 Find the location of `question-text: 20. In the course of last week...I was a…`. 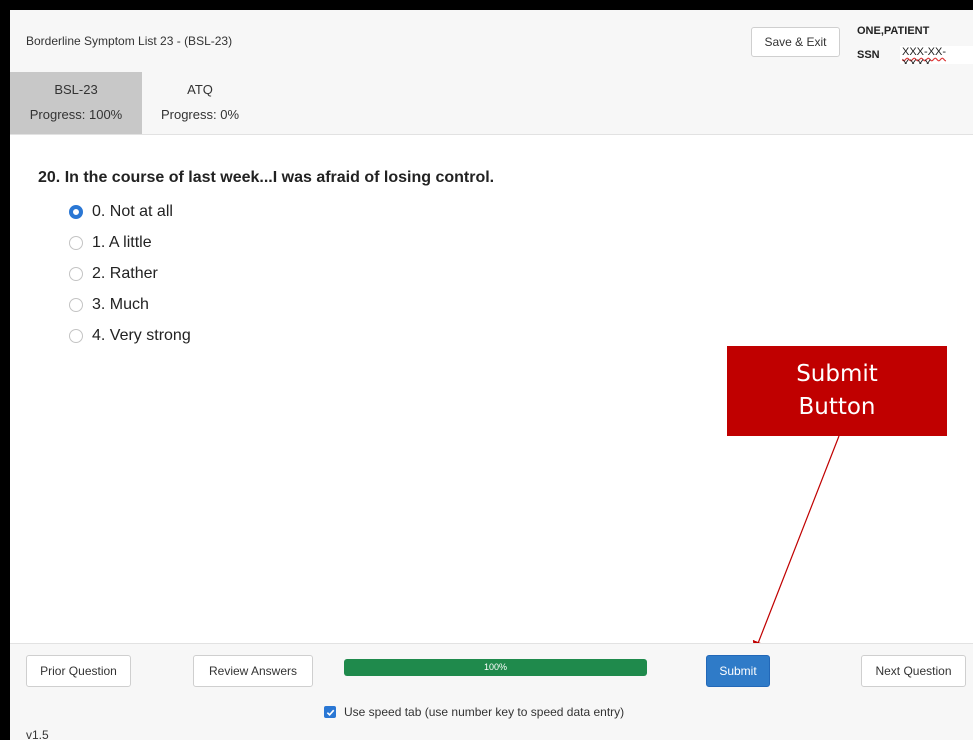

question-text: 20. In the course of last week...I was a… is located at coordinates (266, 177).